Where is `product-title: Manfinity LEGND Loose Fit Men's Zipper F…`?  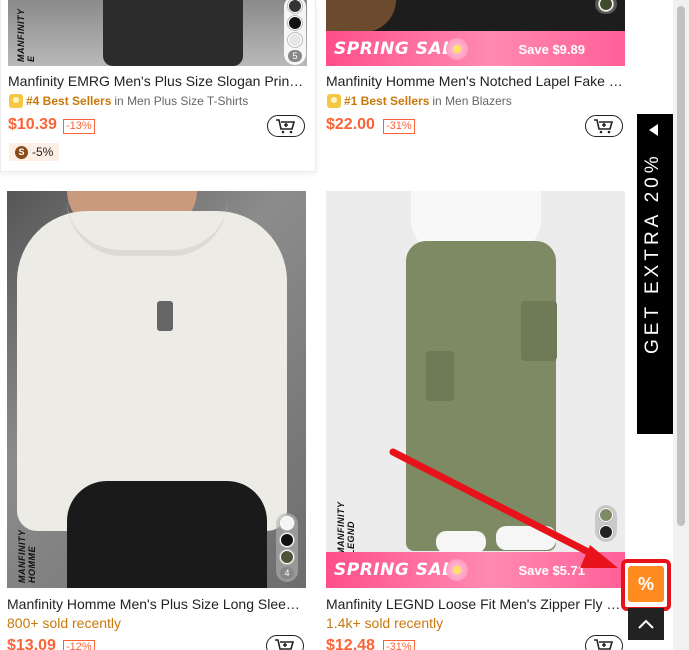
product-title: Manfinity LEGND Loose Fit Men's Zipper F… is located at coordinates (475, 604).